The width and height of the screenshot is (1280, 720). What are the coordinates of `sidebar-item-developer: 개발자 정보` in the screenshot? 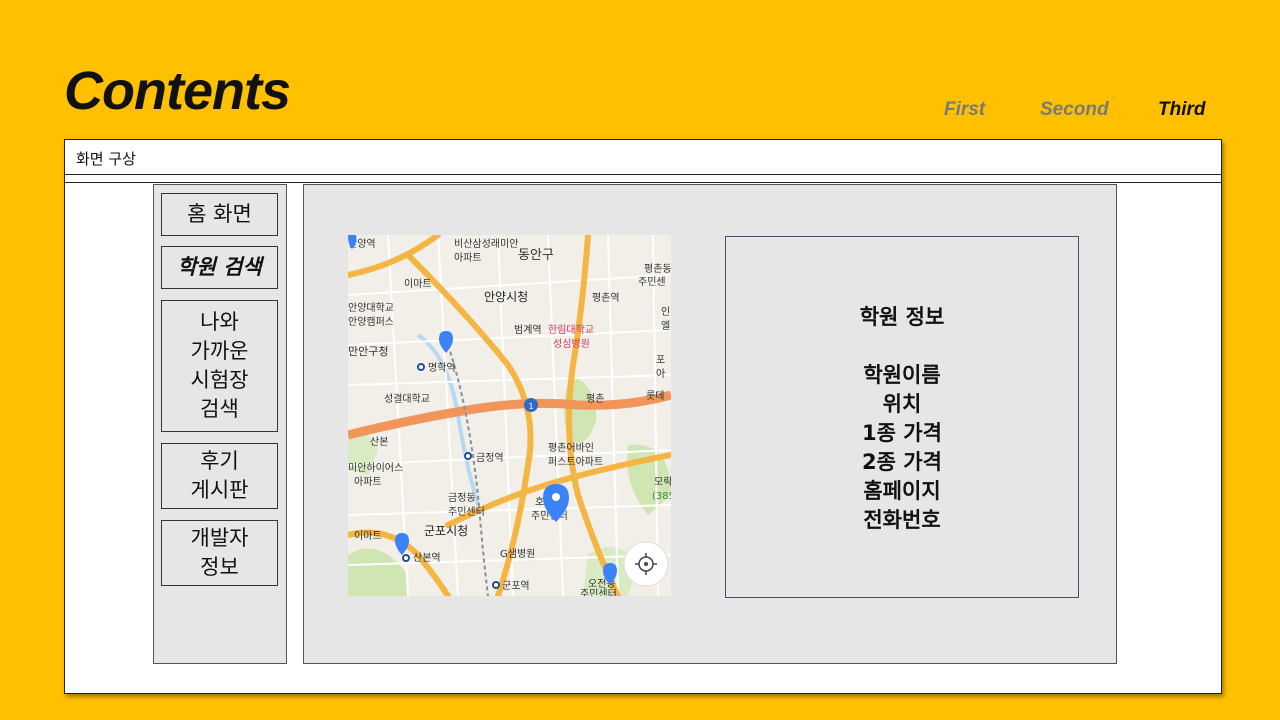 It's located at (219, 553).